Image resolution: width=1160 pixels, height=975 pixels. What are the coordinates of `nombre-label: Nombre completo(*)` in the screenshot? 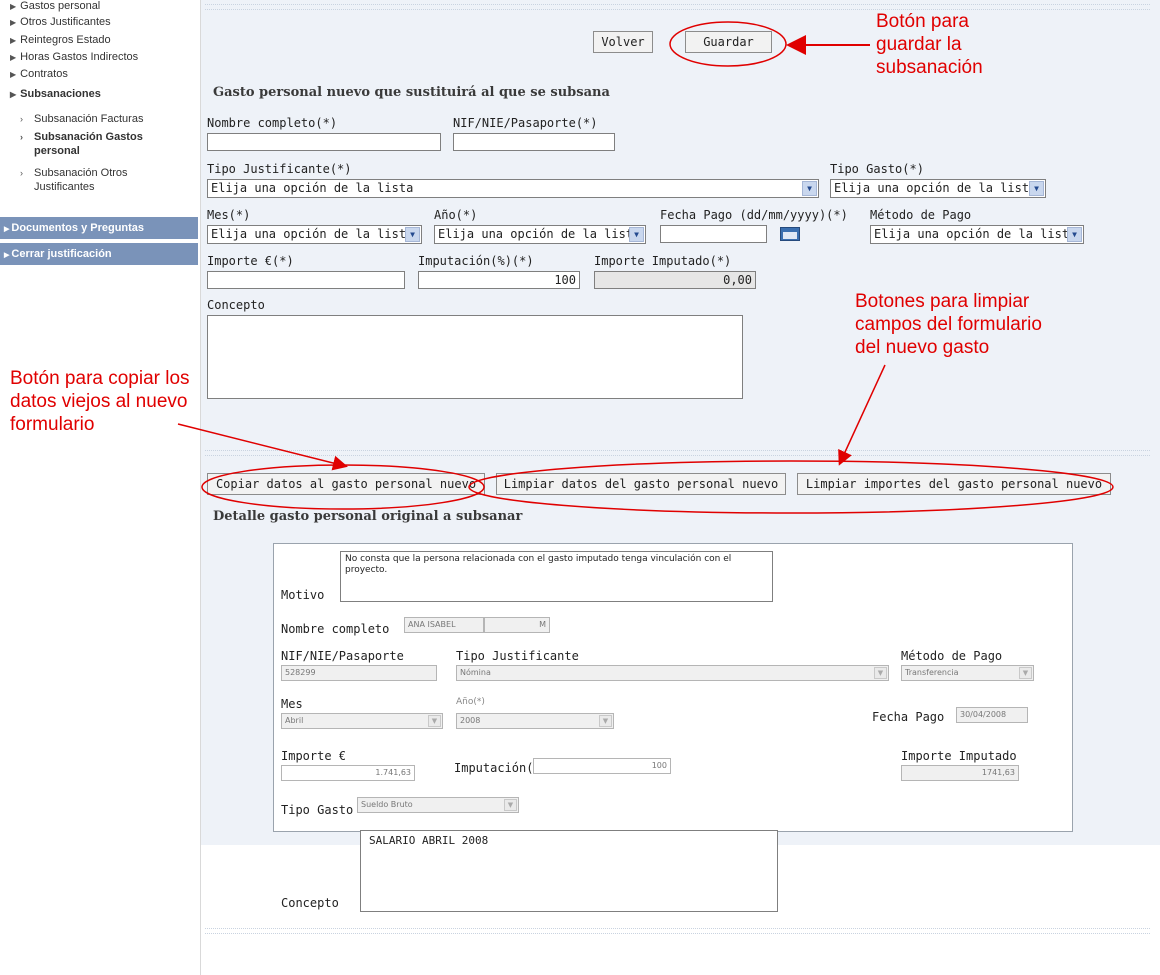 It's located at (272, 123).